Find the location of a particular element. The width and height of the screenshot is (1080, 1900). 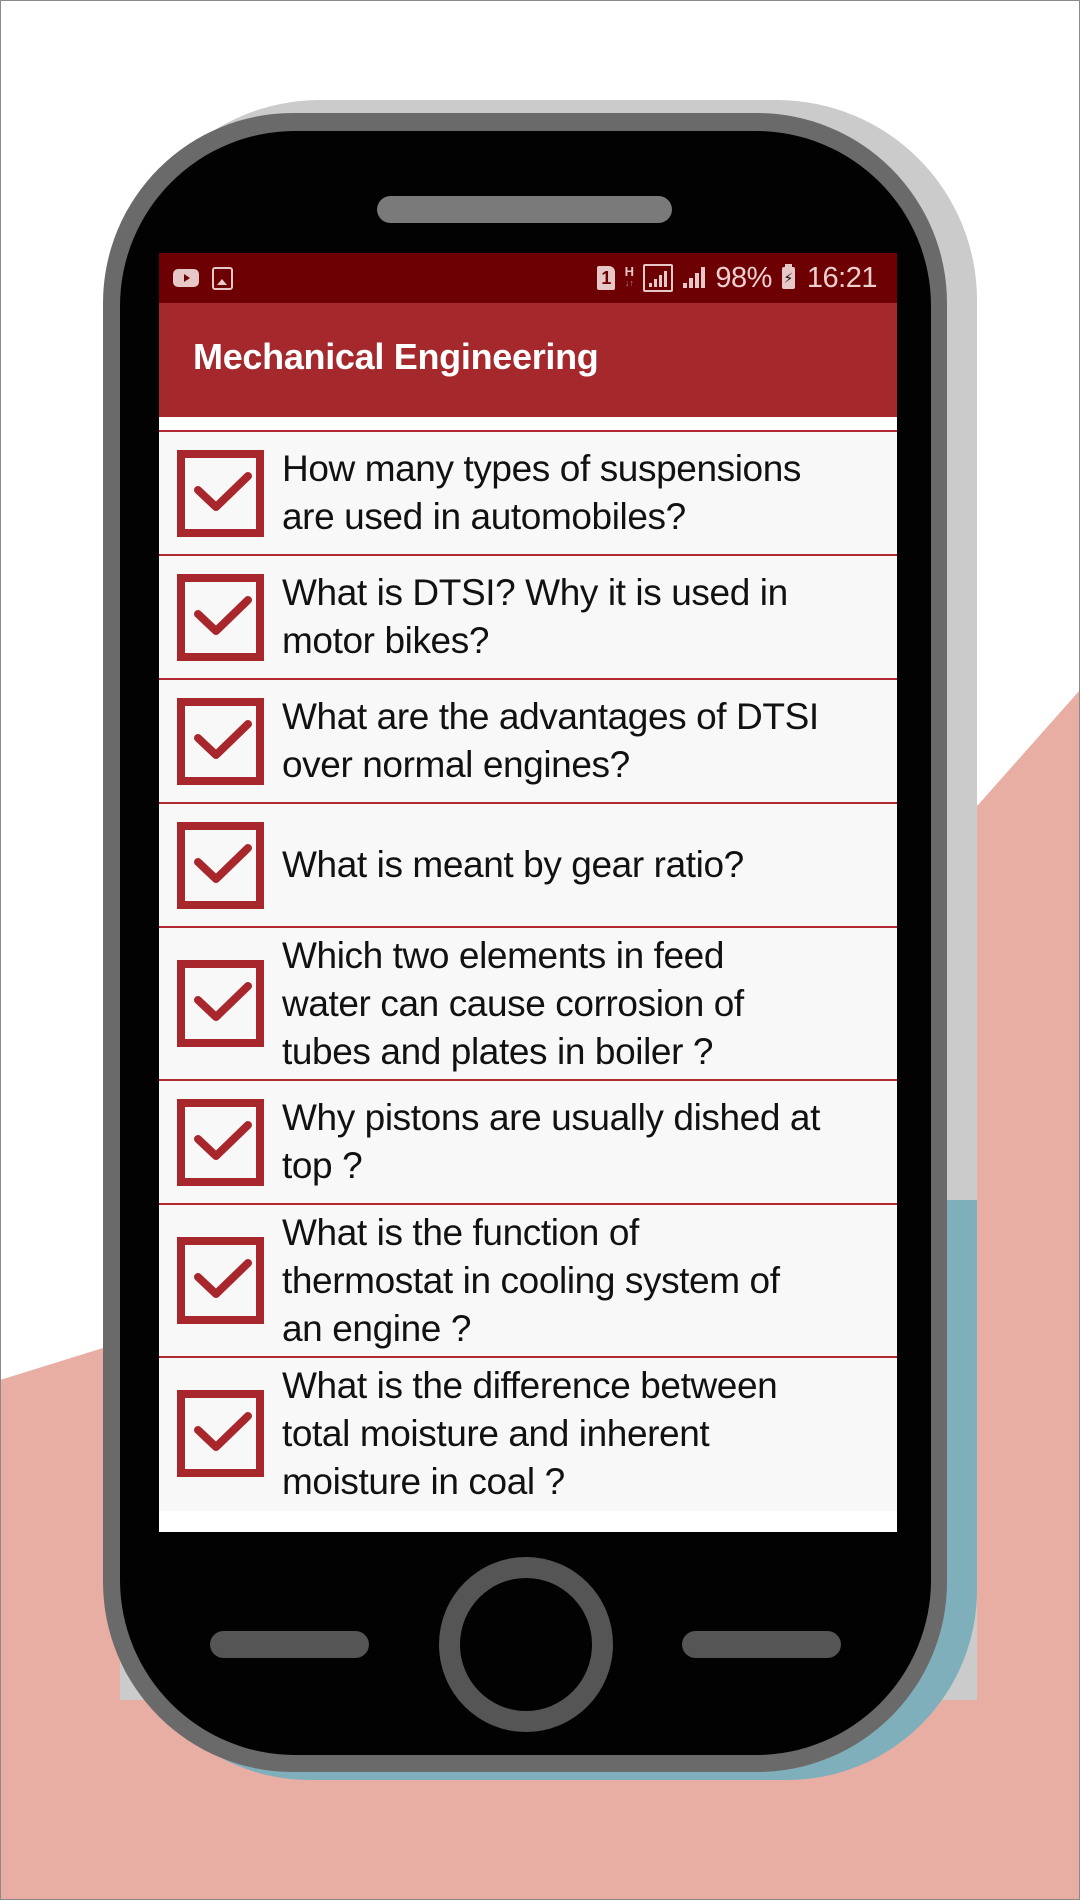

clock: 16:21 is located at coordinates (842, 277).